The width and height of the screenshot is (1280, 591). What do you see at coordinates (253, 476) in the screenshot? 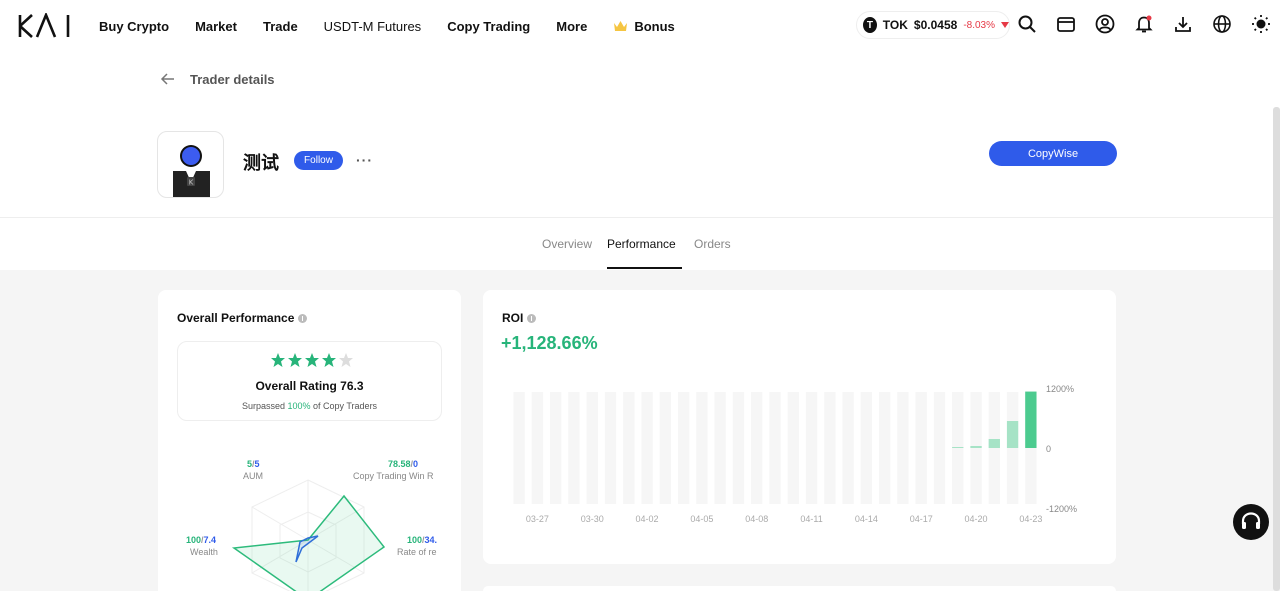
I see `radar-aum-label: AUM` at bounding box center [253, 476].